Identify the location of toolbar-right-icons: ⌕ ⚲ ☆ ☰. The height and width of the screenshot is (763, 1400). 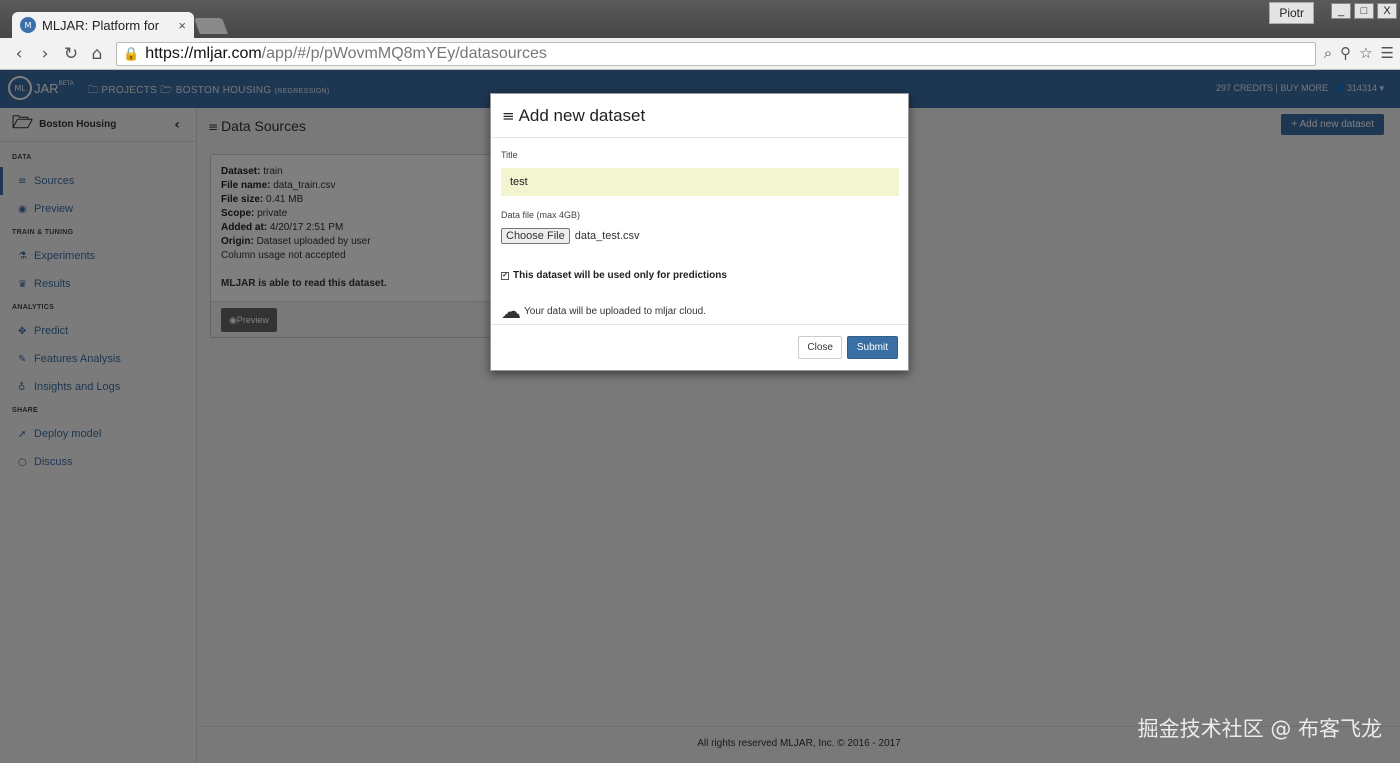
(1359, 53).